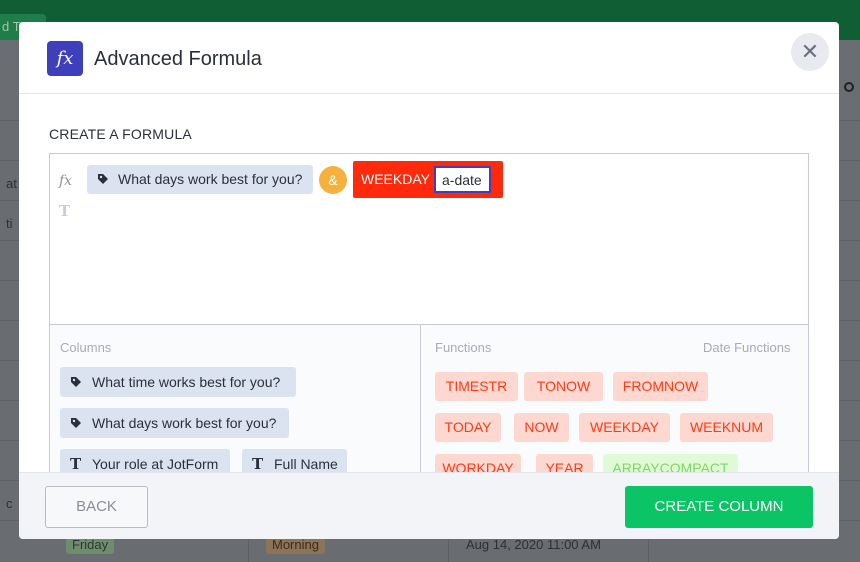  I want to click on close-icon: ✕, so click(810, 51).